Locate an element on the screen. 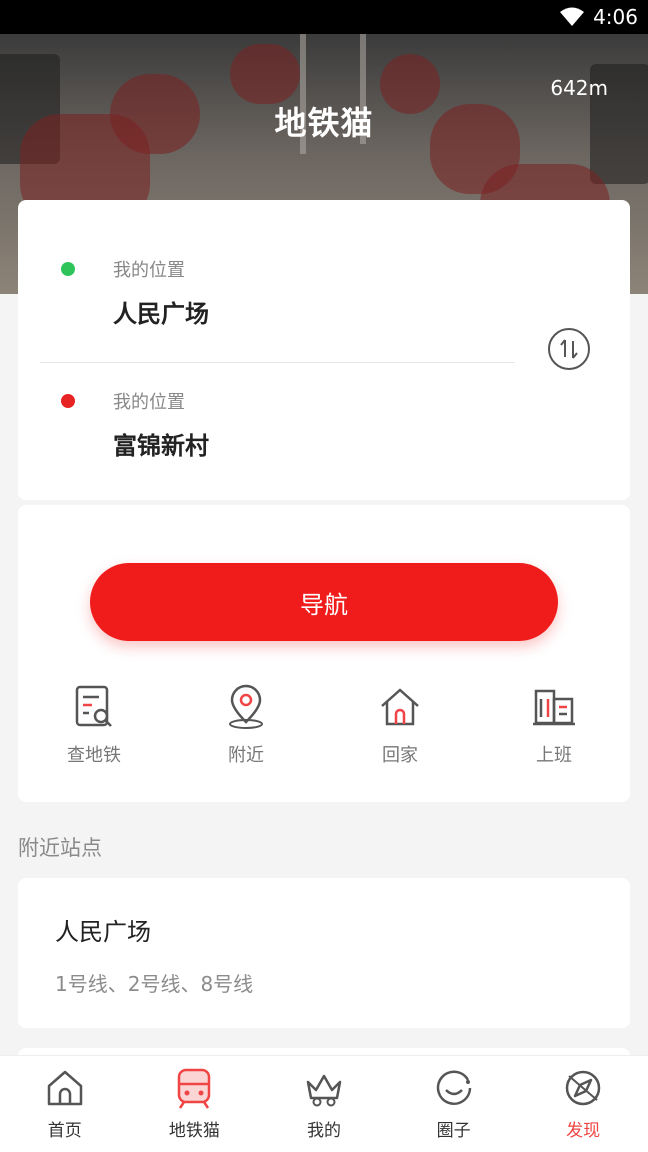 This screenshot has height=1152, width=648. route-divider is located at coordinates (277, 362).